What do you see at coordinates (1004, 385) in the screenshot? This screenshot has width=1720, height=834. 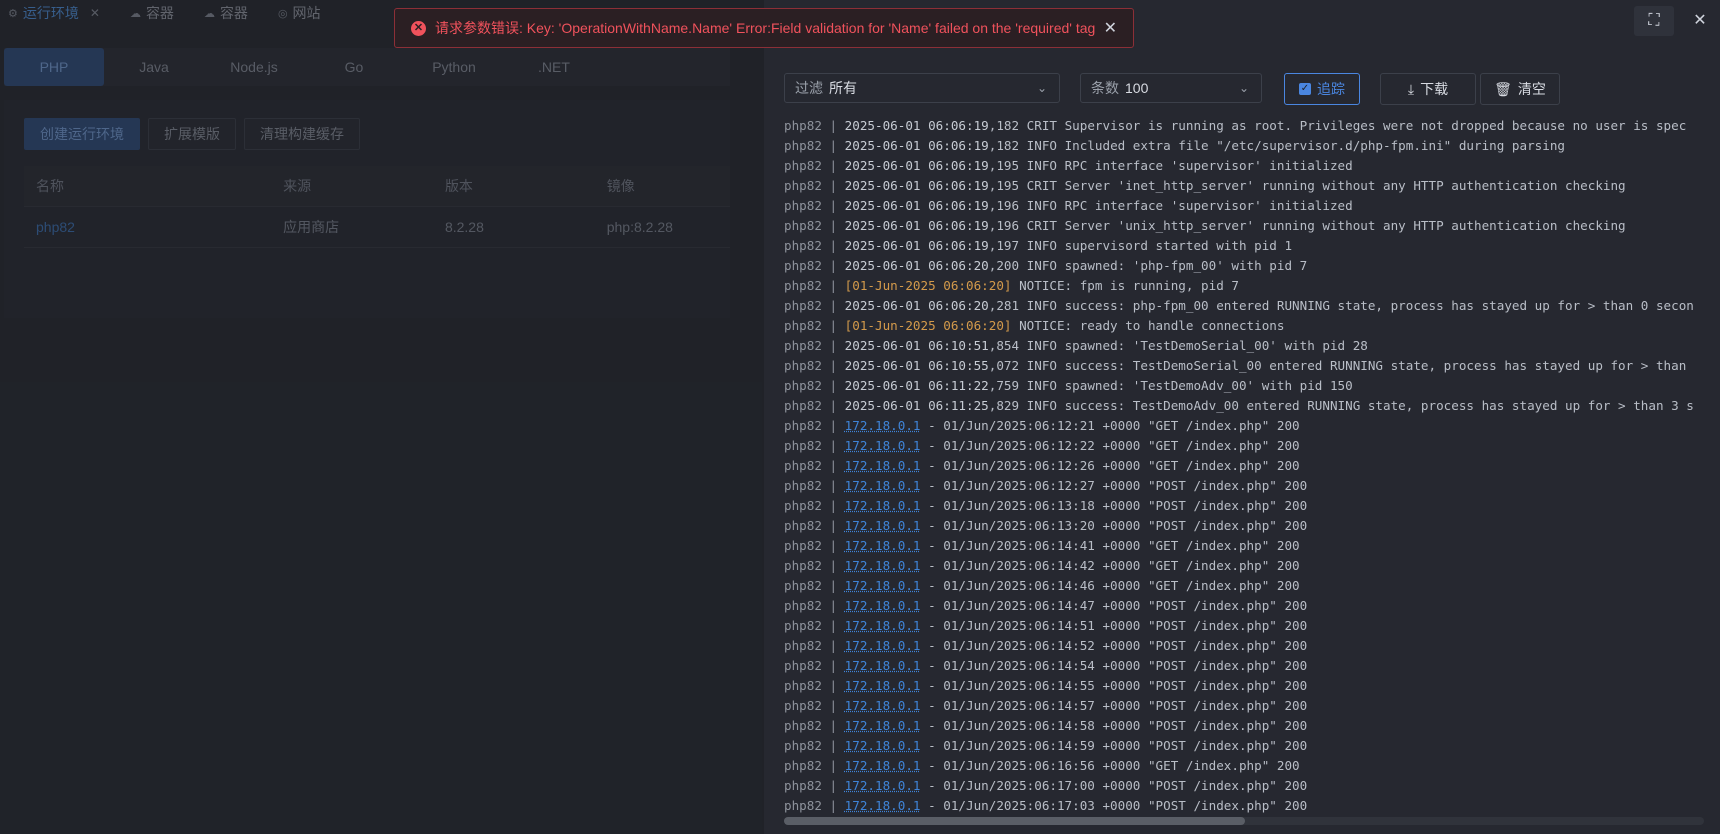 I see `log-millis: ,759` at bounding box center [1004, 385].